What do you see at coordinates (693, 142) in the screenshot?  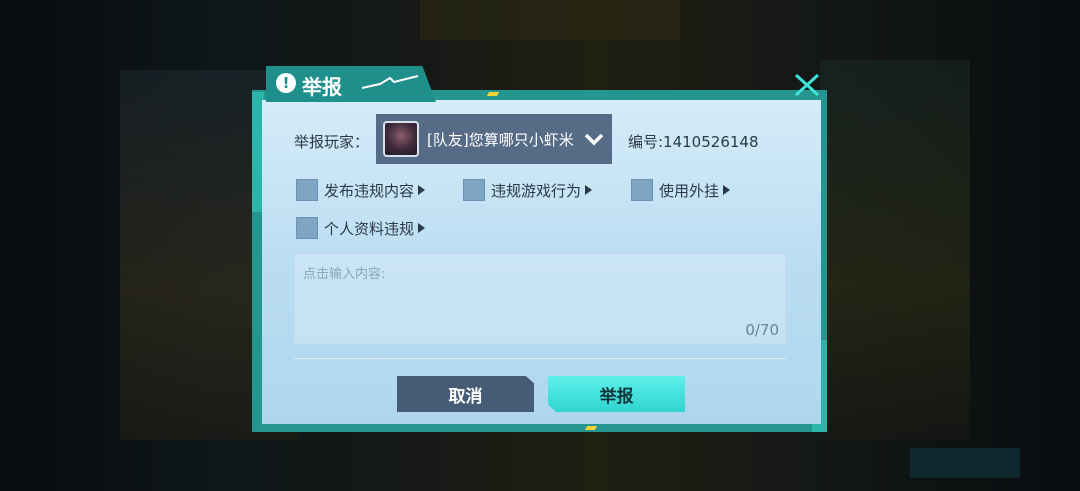 I see `player-id: 编号:1410526148` at bounding box center [693, 142].